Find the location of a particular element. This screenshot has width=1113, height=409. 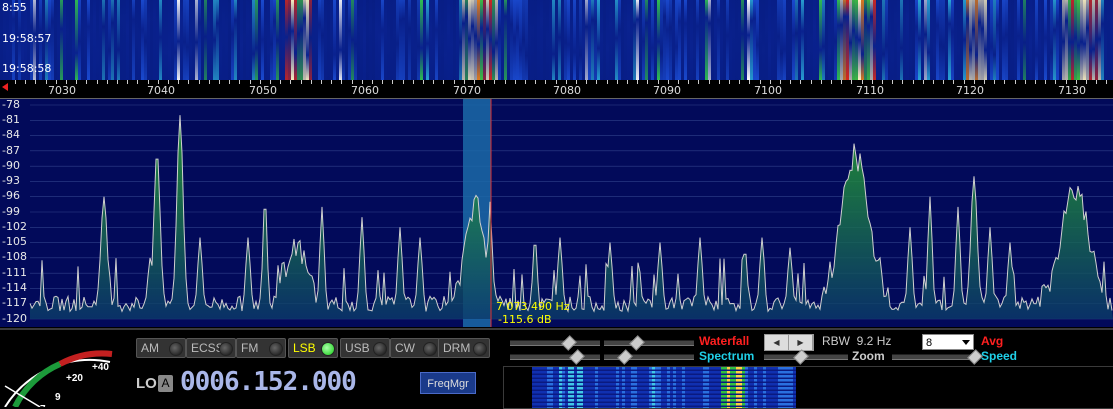

db-label: -90 is located at coordinates (11, 165).